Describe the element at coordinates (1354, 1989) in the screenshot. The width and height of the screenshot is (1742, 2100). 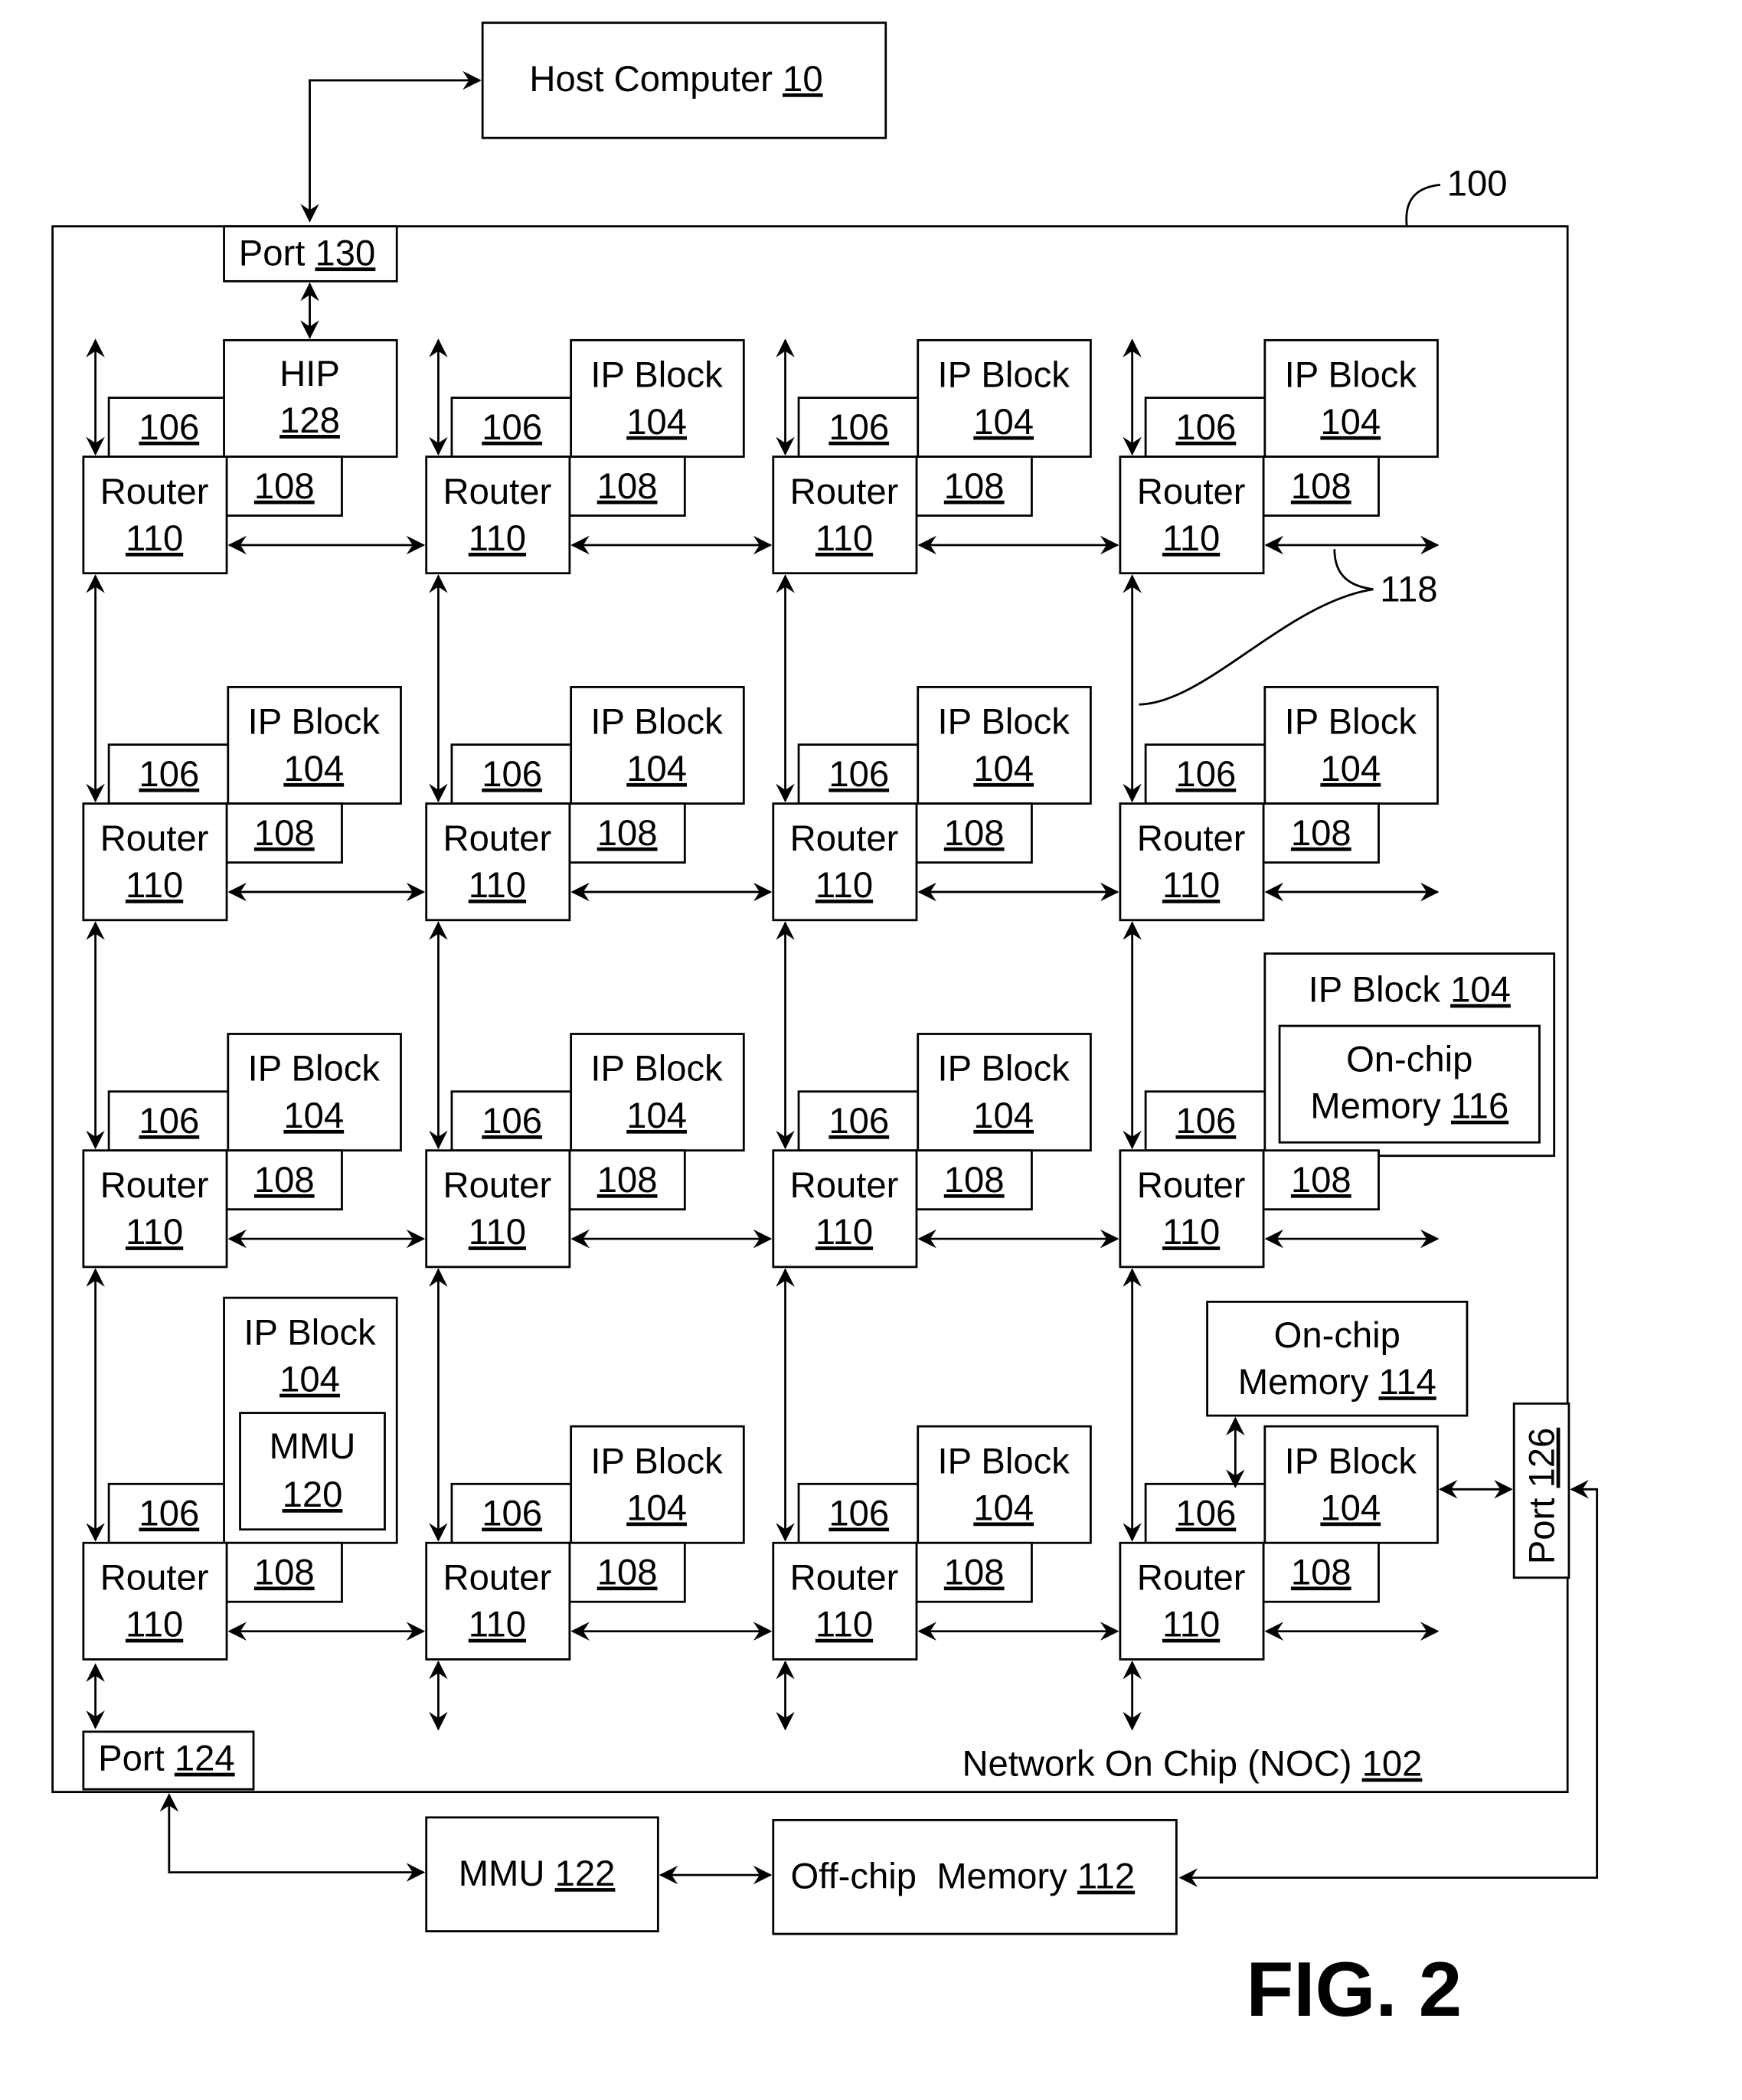
I see `figure-label: FIG. 2` at that location.